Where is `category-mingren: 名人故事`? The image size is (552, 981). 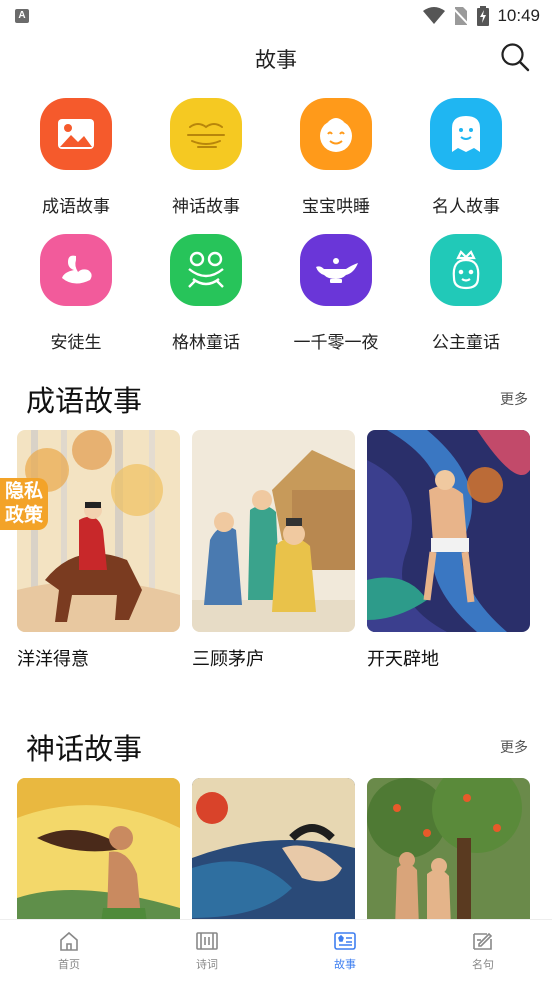 category-mingren: 名人故事 is located at coordinates (466, 157).